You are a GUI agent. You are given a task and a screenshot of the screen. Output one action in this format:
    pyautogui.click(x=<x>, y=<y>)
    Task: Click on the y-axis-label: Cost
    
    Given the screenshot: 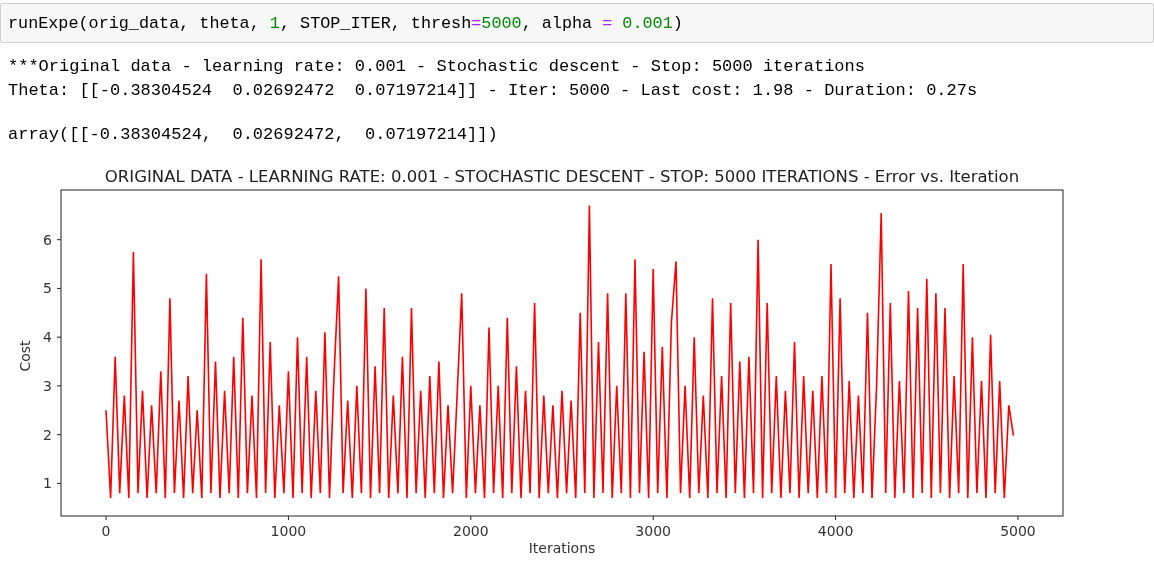 What is the action you would take?
    pyautogui.click(x=25, y=356)
    